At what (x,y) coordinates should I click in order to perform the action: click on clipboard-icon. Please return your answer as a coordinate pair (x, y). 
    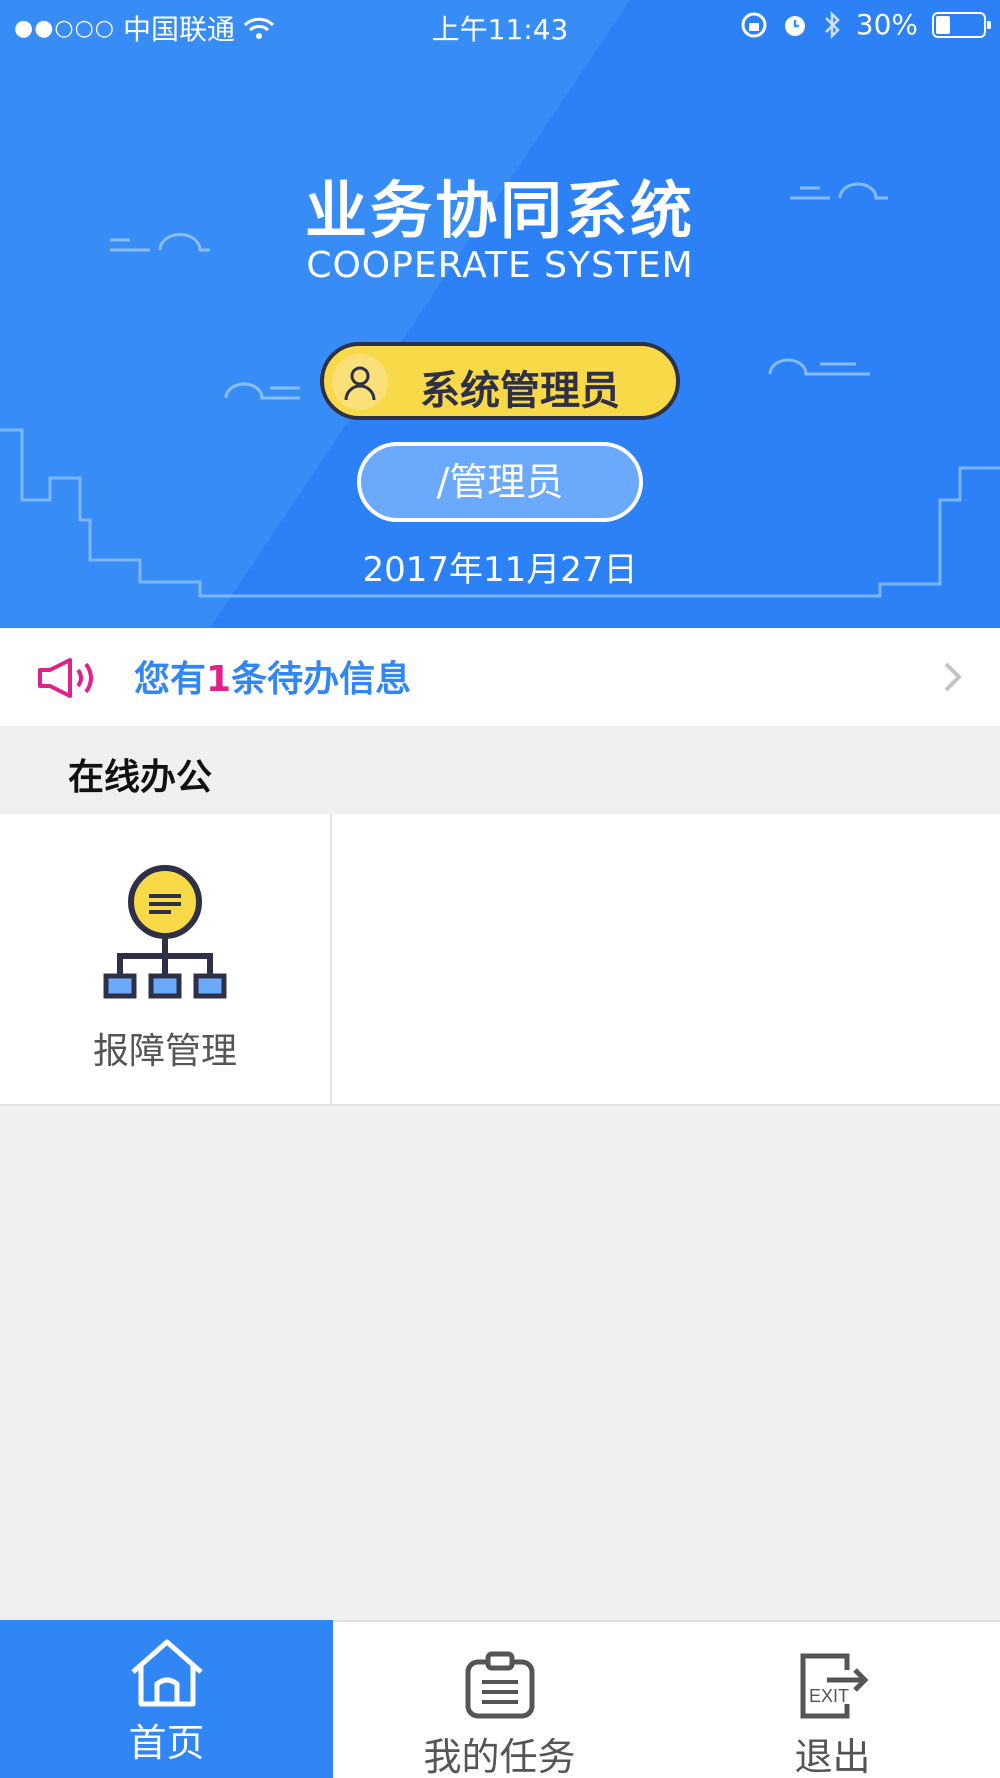
    Looking at the image, I should click on (499, 1685).